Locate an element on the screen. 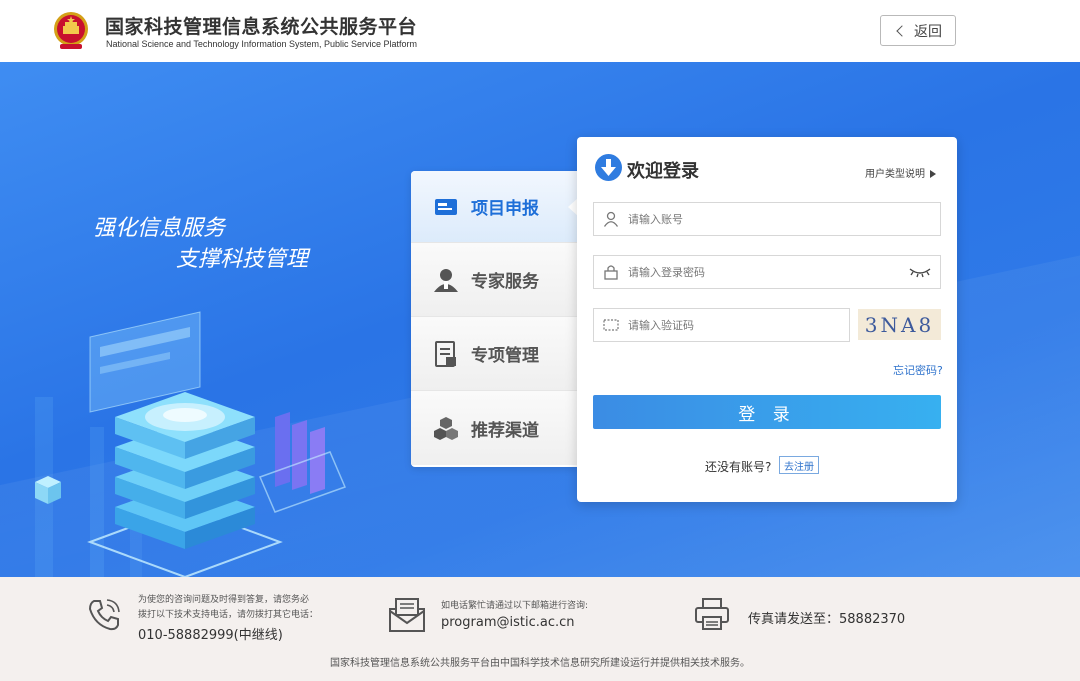  play-arrow-icon is located at coordinates (933, 174).